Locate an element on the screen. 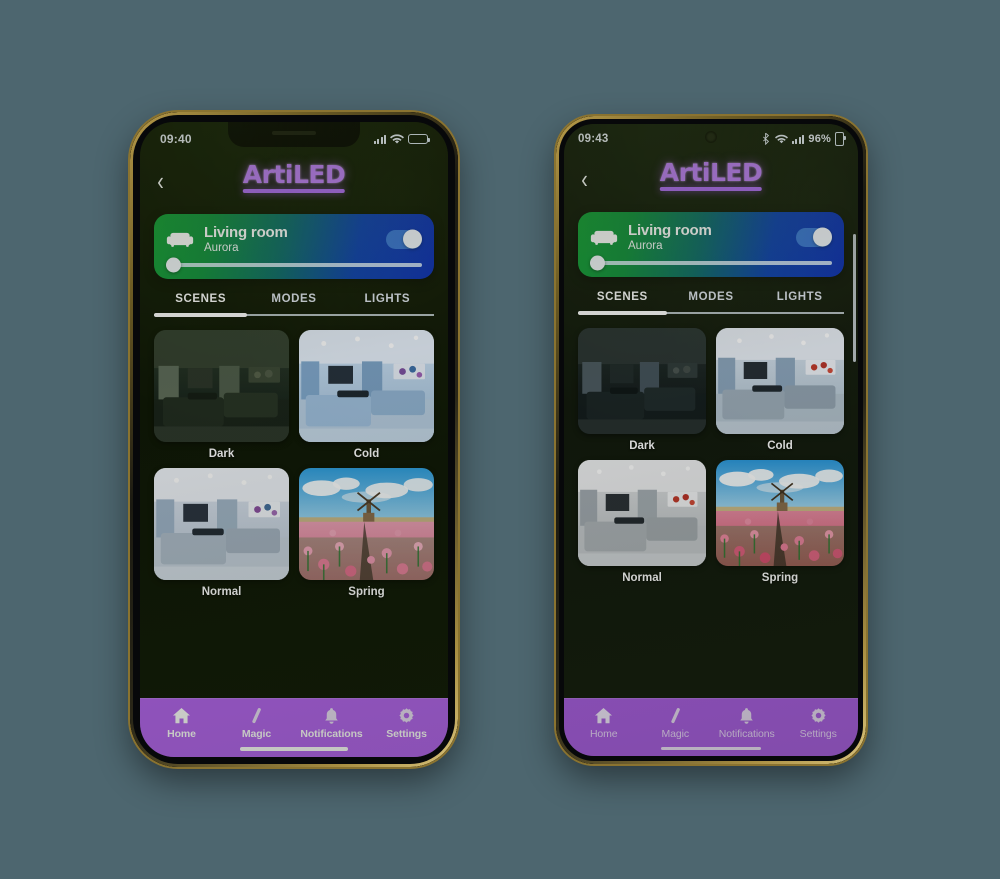  section-tabs: SCENES MODES LIGHTS is located at coordinates (711, 301).